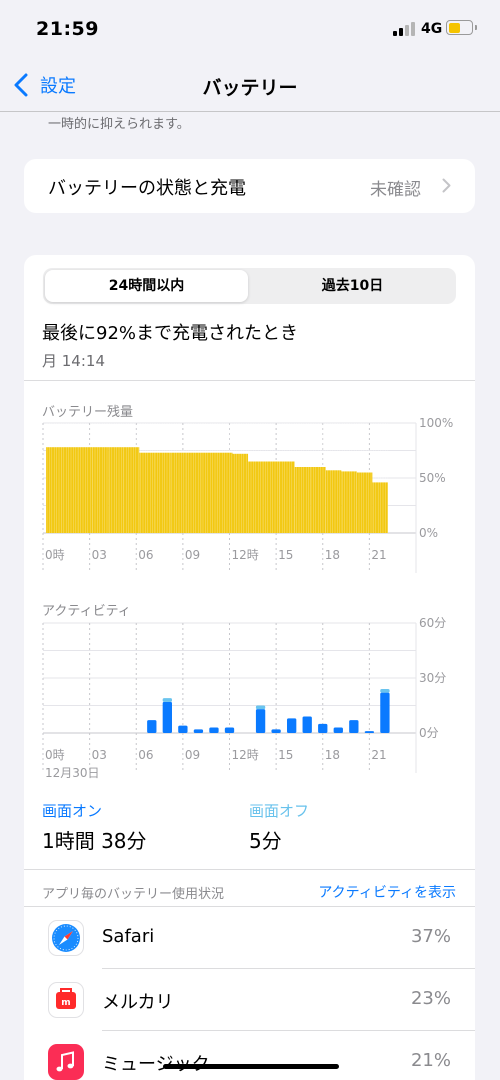 This screenshot has width=500, height=1080. I want to click on navigation-bar: 設定 バッテリー, so click(250, 86).